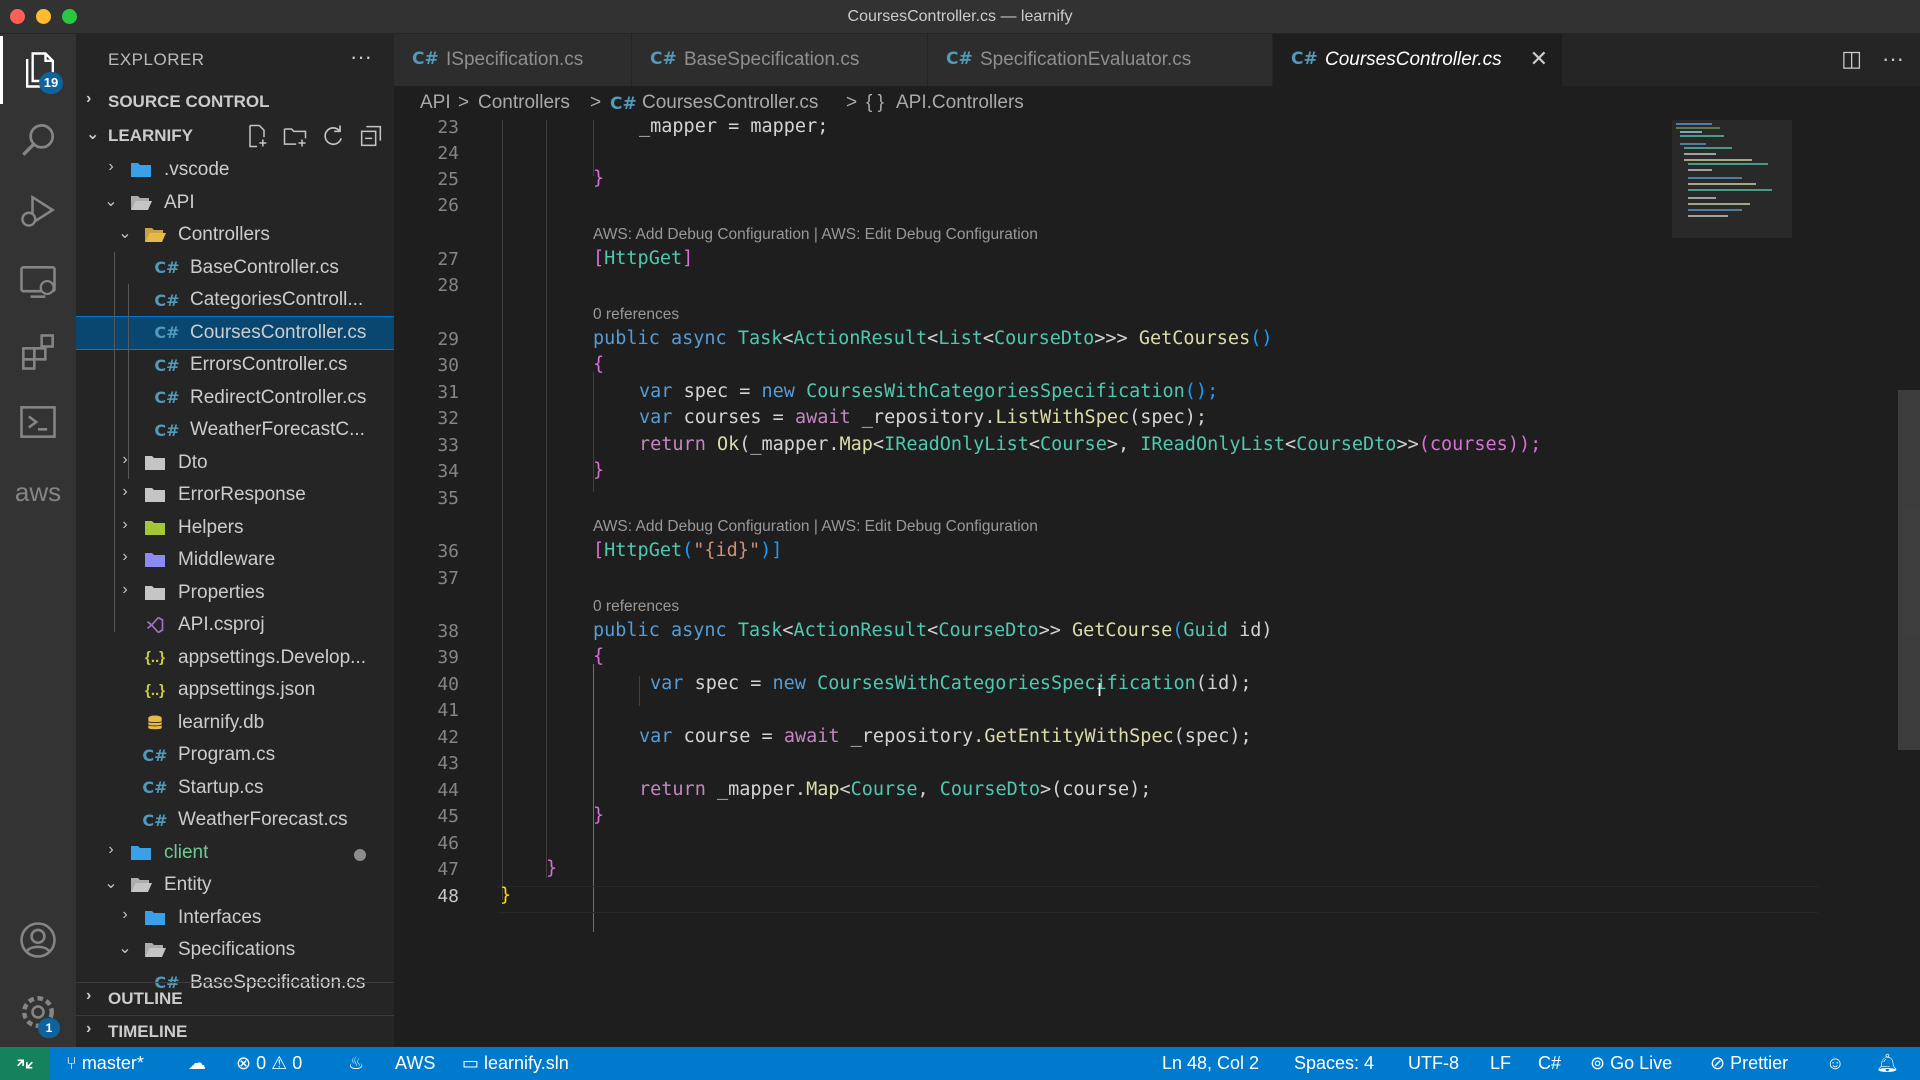 The image size is (1920, 1080). Describe the element at coordinates (38, 140) in the screenshot. I see `search-activity` at that location.